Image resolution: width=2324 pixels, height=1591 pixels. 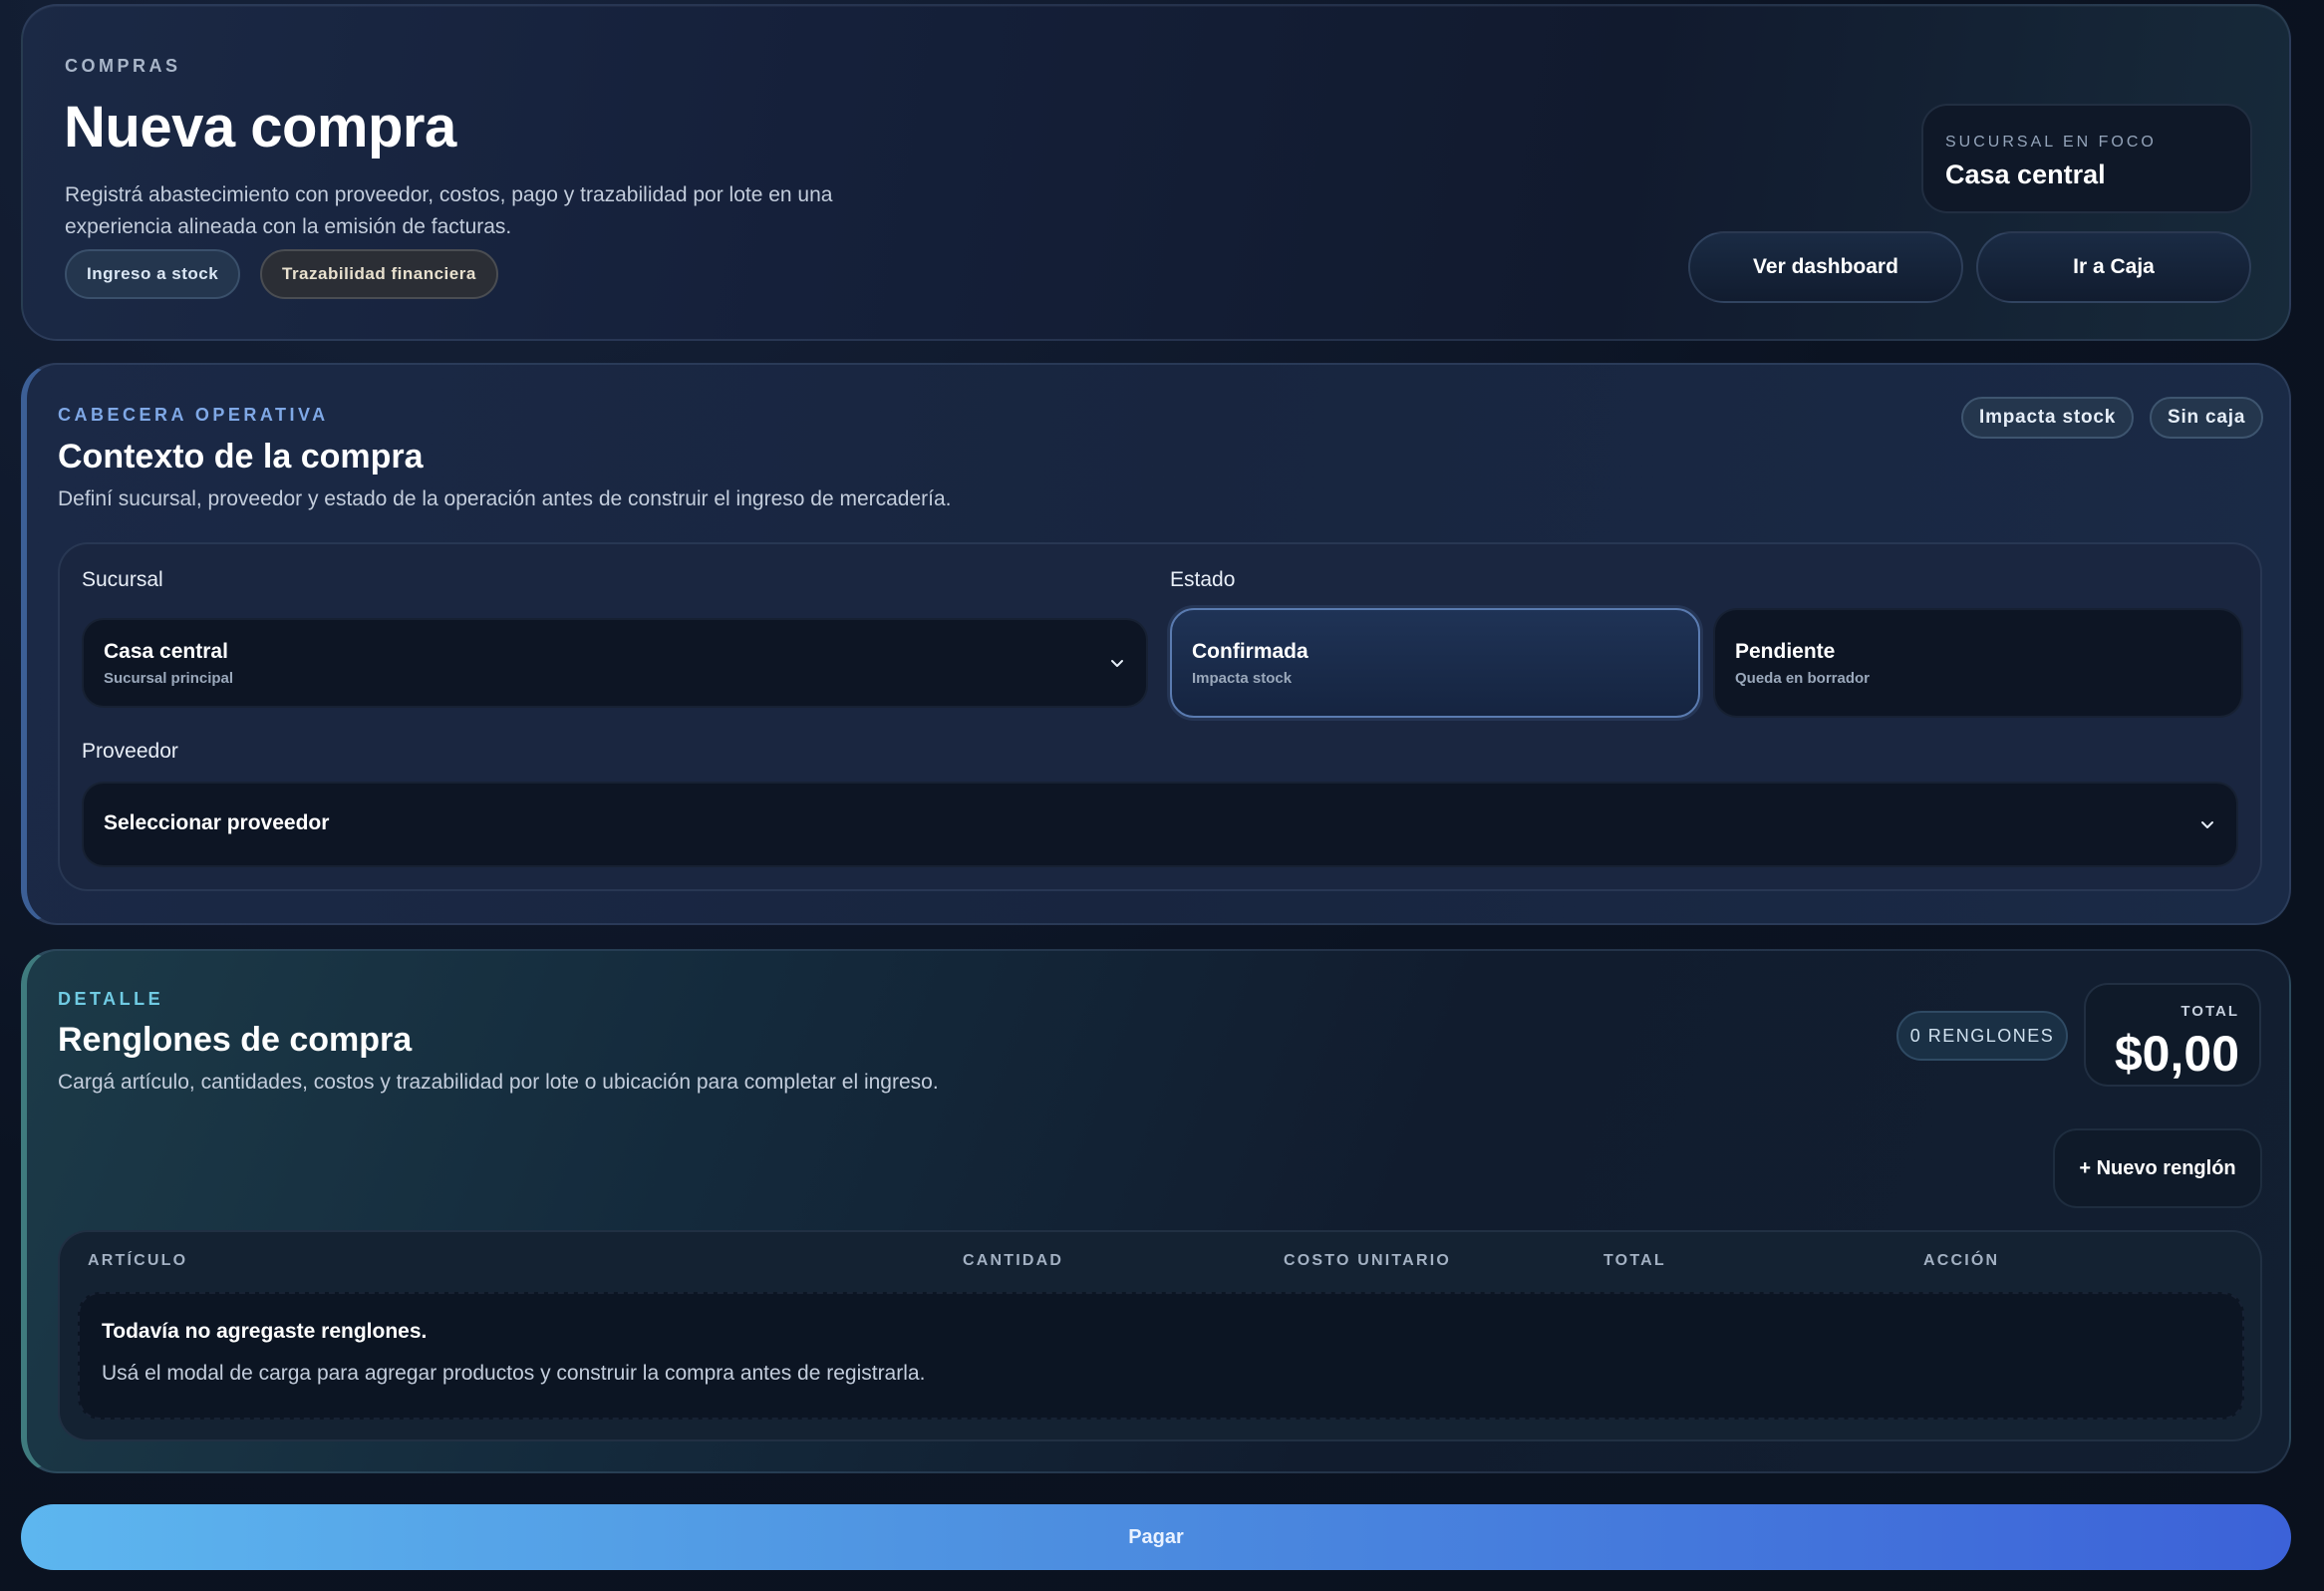 I want to click on pill-sin-caja: Sin caja, so click(x=2207, y=418).